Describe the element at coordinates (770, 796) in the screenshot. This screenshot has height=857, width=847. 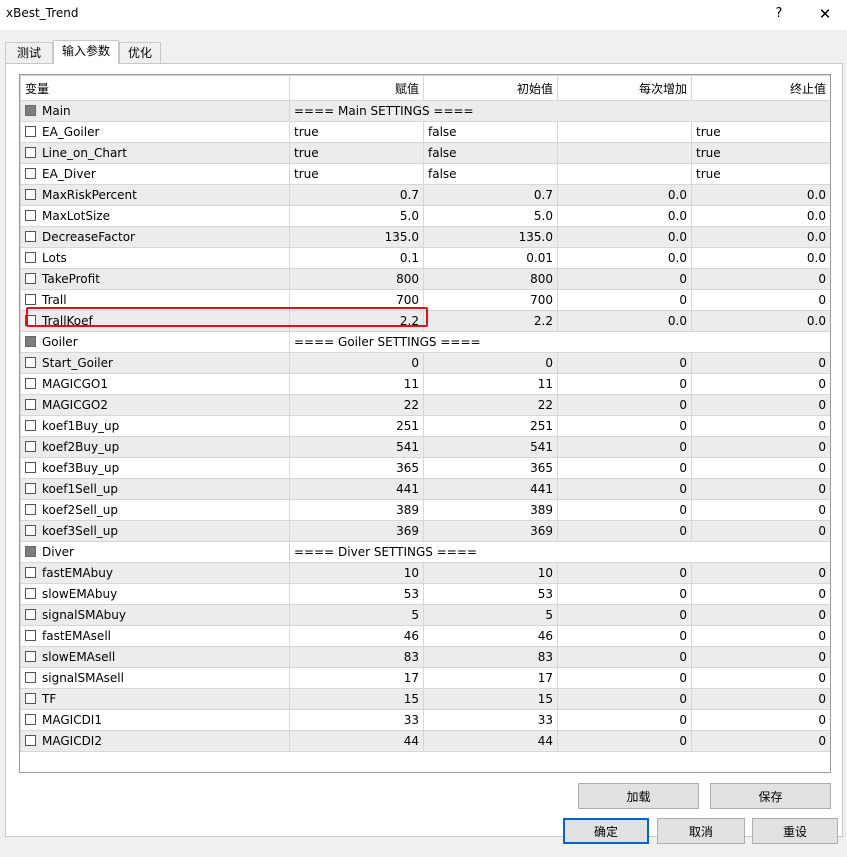
I see `save-button: 保存` at that location.